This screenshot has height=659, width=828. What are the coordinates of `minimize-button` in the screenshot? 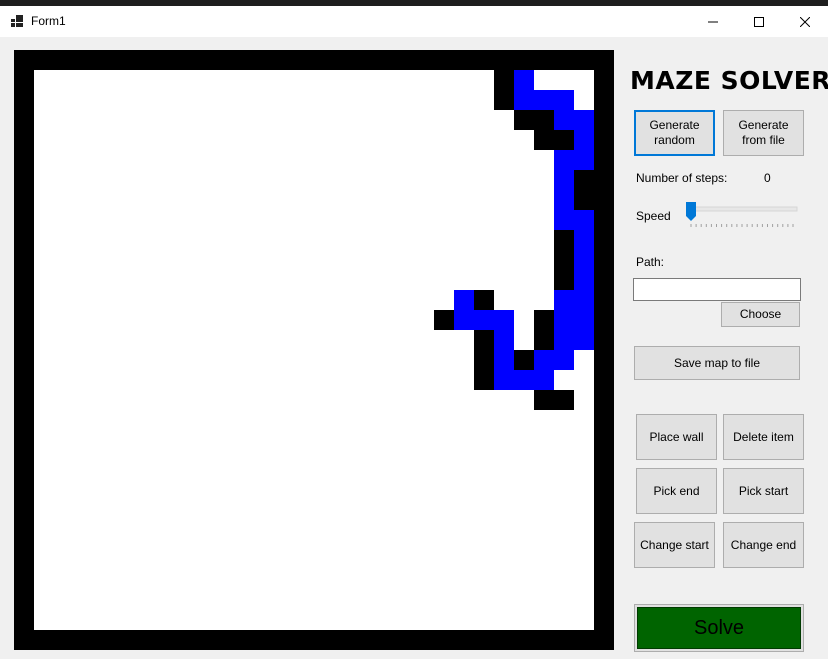 It's located at (713, 21).